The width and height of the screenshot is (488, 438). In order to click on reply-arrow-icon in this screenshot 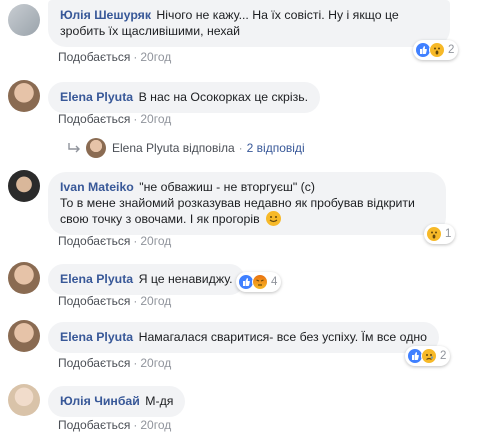, I will do `click(74, 148)`.